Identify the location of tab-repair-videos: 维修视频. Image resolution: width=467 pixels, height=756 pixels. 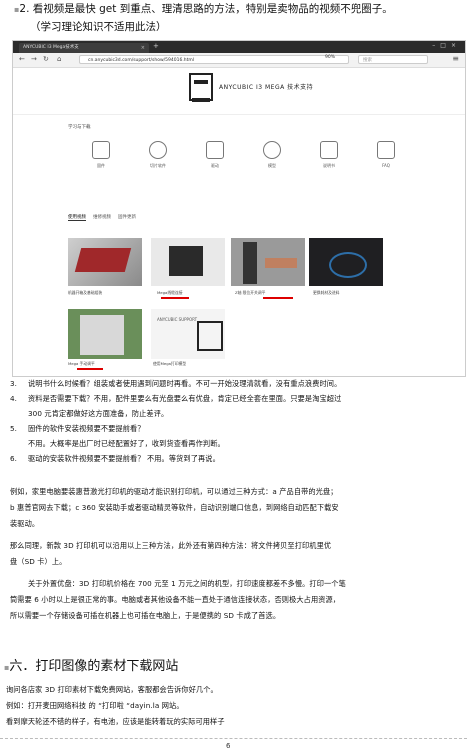
(102, 217).